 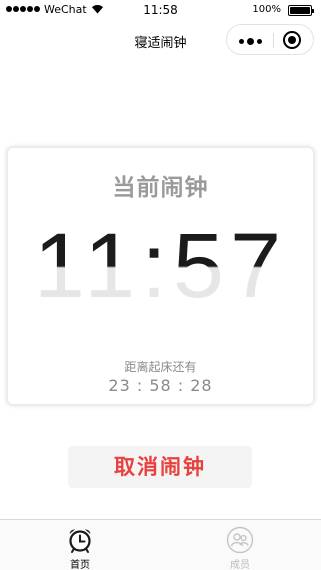 I want to click on tab-home: 首页, so click(x=80, y=545).